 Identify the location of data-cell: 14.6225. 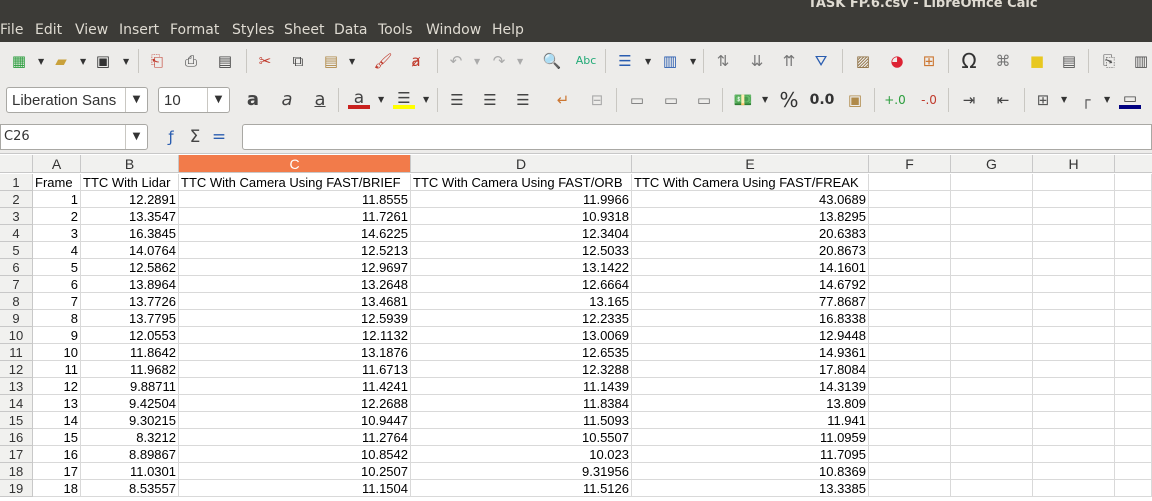
(295, 233).